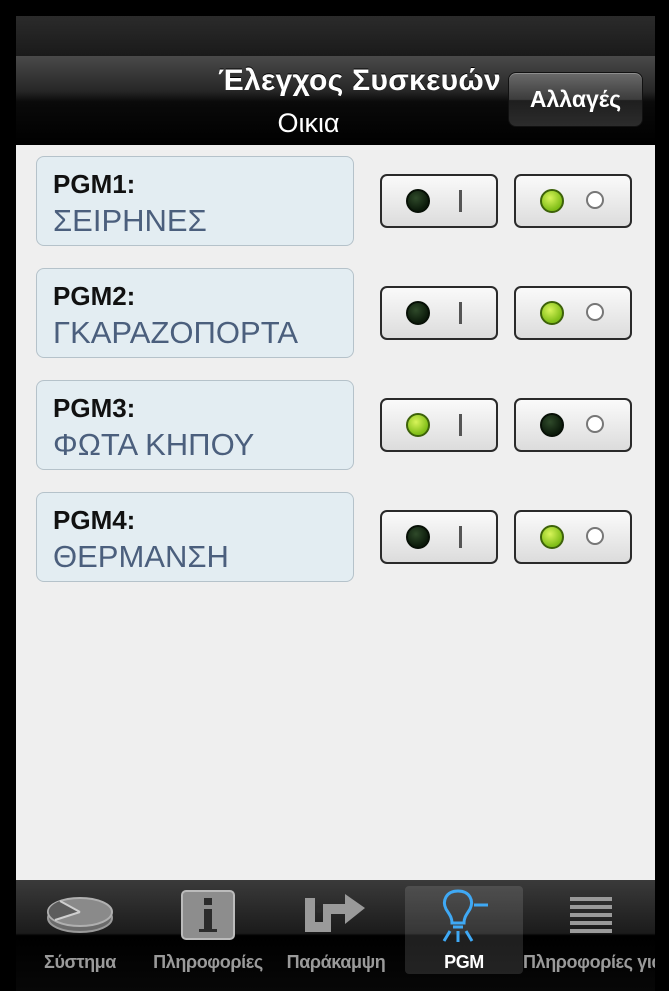 This screenshot has height=991, width=669. Describe the element at coordinates (335, 36) in the screenshot. I see `status-bar` at that location.